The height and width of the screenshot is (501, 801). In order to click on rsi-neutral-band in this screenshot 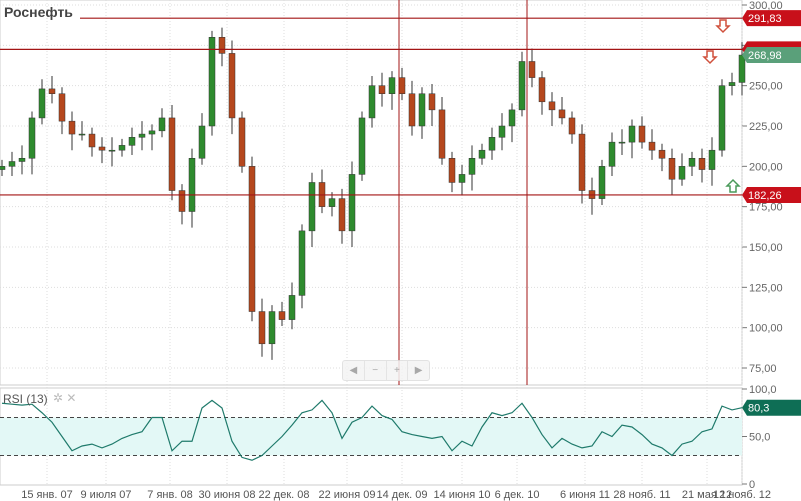, I will do `click(371, 436)`.